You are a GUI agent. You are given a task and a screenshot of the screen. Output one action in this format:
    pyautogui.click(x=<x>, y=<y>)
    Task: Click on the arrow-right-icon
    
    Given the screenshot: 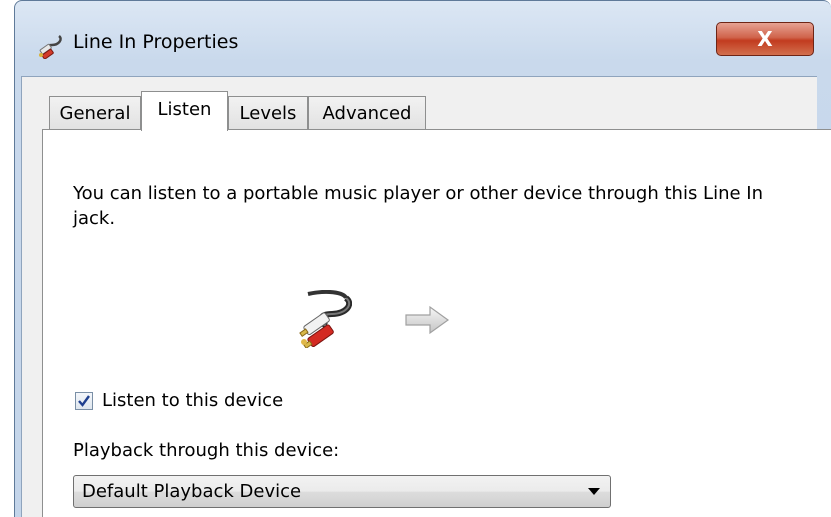 What is the action you would take?
    pyautogui.click(x=427, y=320)
    